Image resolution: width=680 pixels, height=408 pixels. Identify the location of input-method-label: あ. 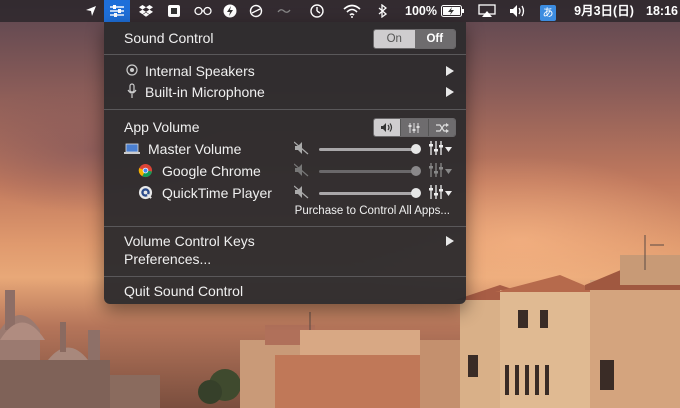
(548, 12).